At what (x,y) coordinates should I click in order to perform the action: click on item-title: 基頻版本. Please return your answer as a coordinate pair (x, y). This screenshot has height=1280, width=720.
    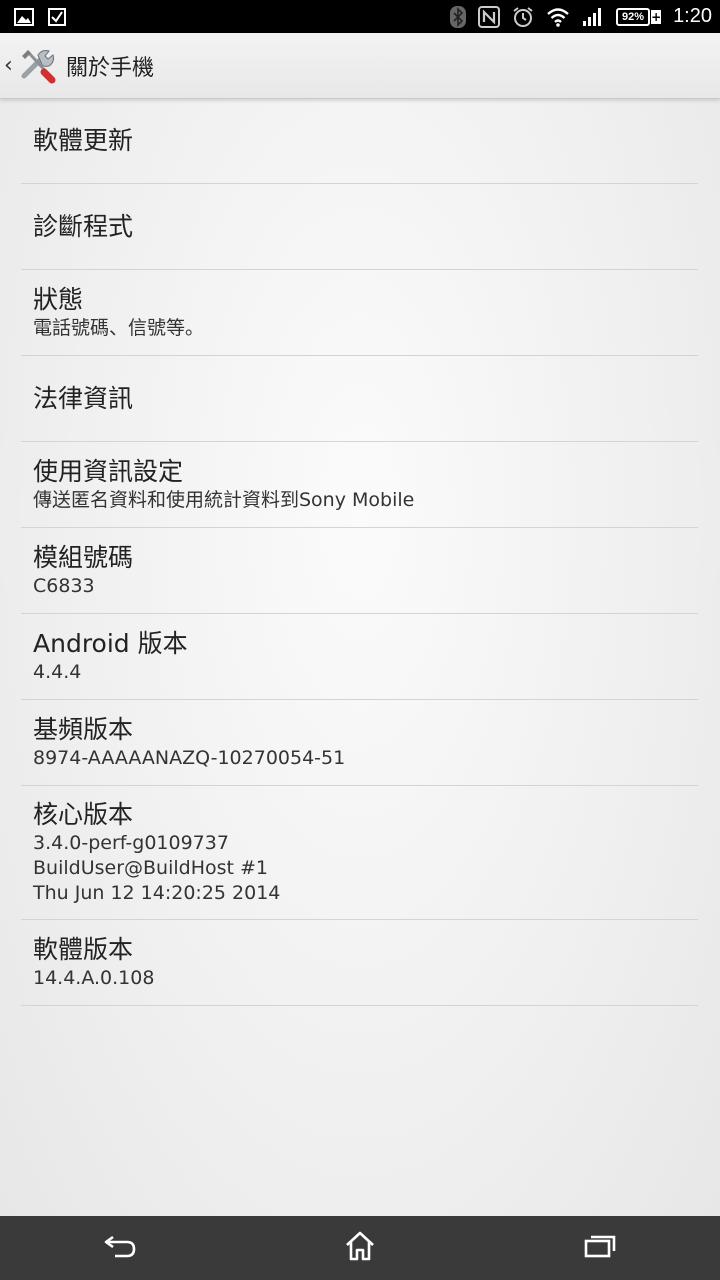
    Looking at the image, I should click on (83, 729).